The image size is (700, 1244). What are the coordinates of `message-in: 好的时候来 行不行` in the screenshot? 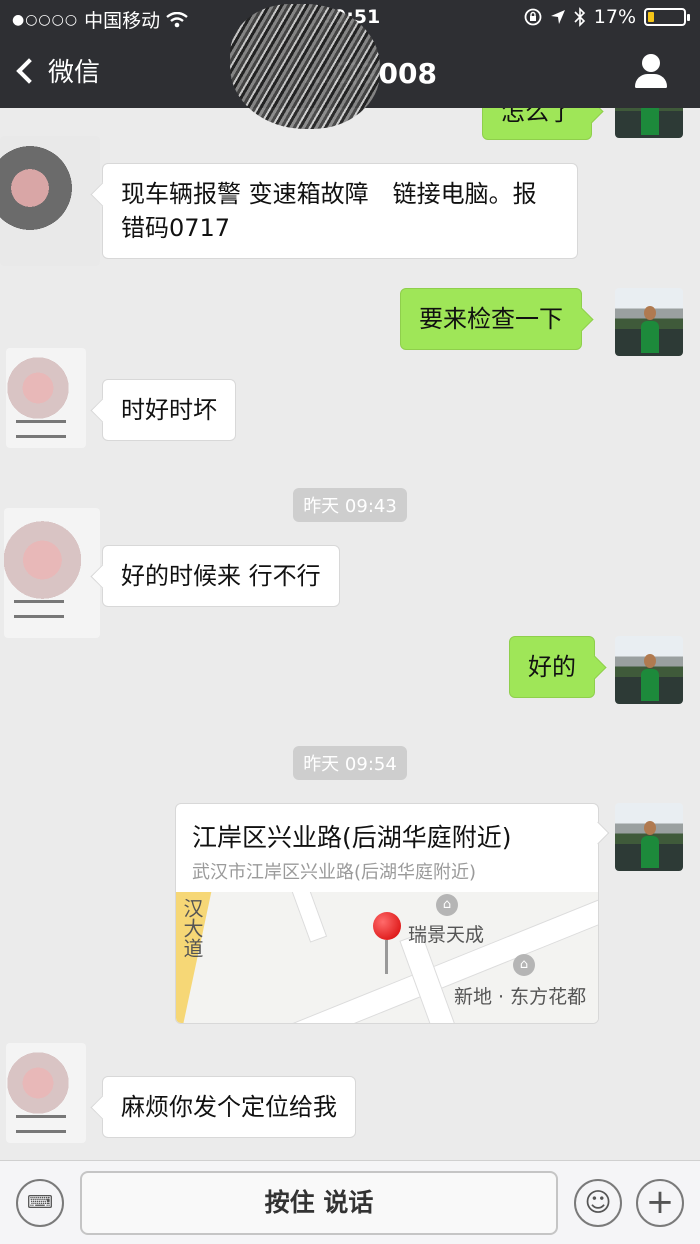 It's located at (221, 576).